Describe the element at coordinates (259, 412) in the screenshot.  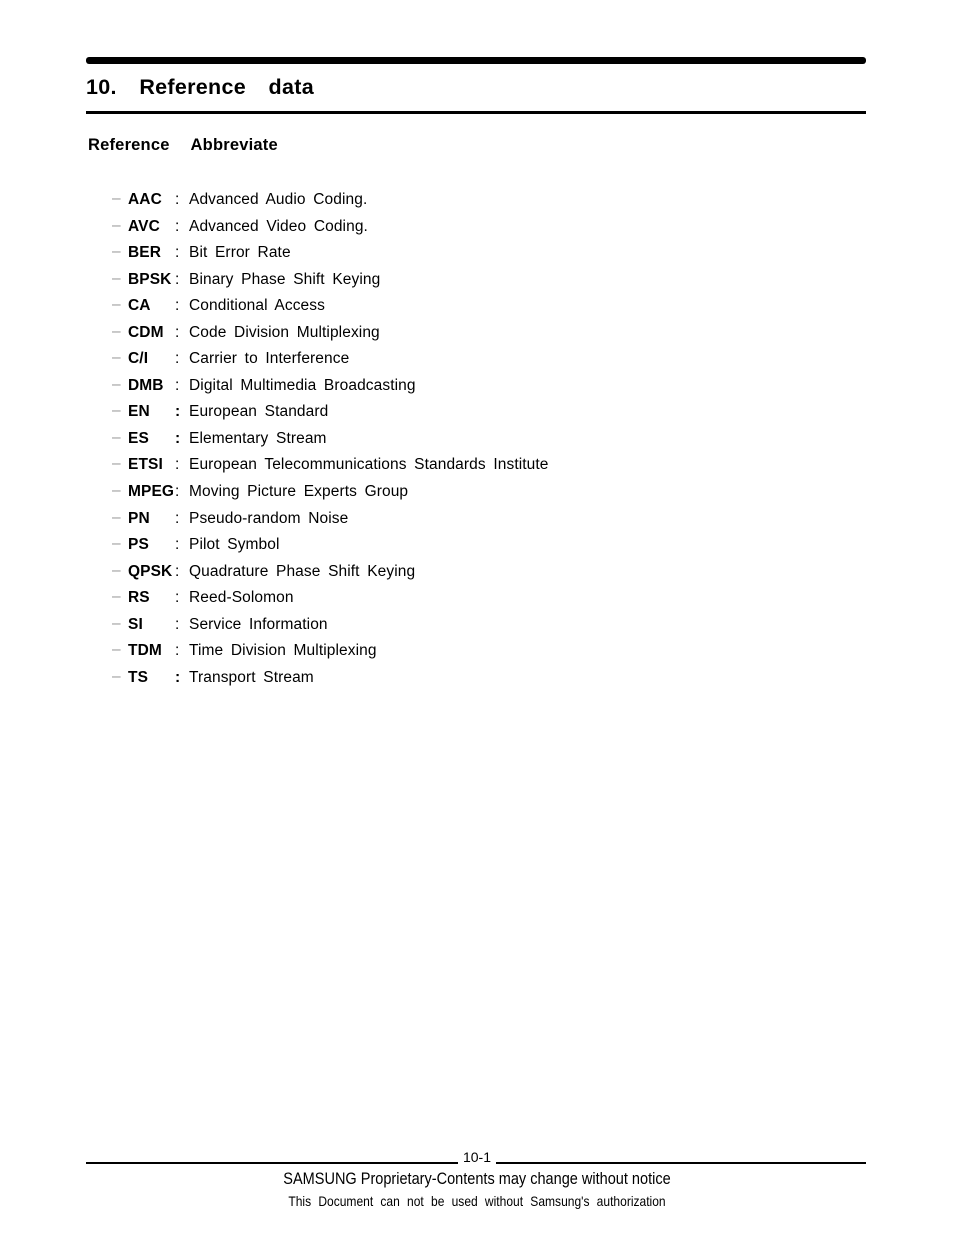
I see `abbreviation-definition: European Standard` at that location.